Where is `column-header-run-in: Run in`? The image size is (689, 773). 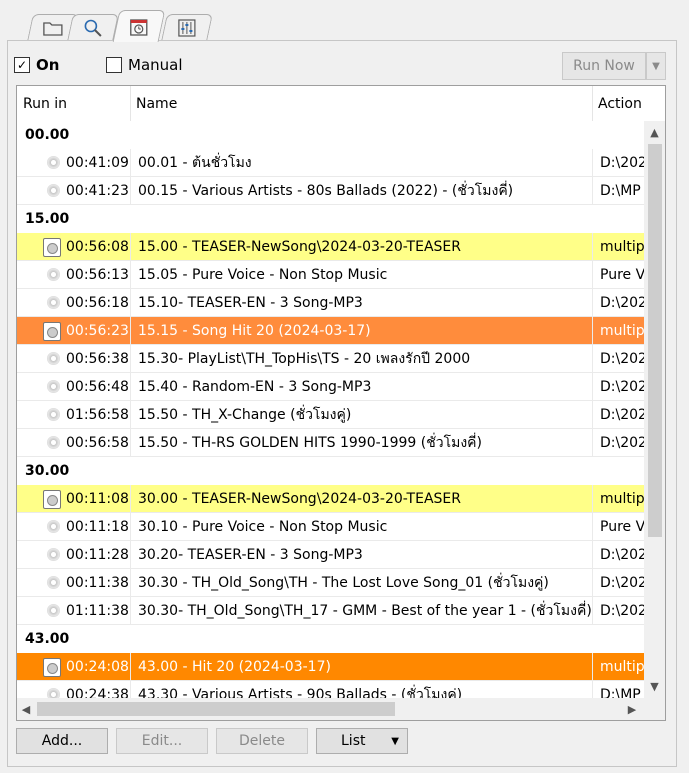
column-header-run-in: Run in is located at coordinates (73, 103).